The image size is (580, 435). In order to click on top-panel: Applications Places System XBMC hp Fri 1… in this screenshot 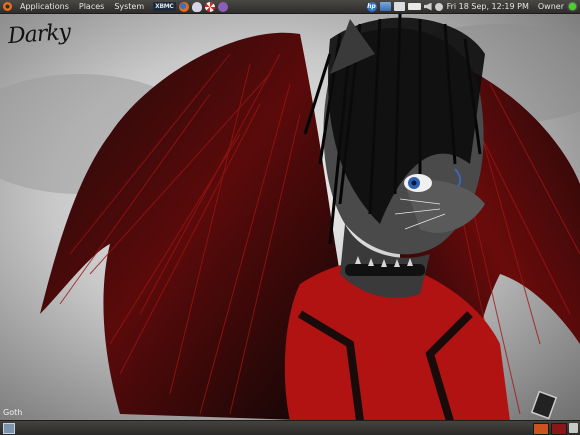, I will do `click(290, 7)`.